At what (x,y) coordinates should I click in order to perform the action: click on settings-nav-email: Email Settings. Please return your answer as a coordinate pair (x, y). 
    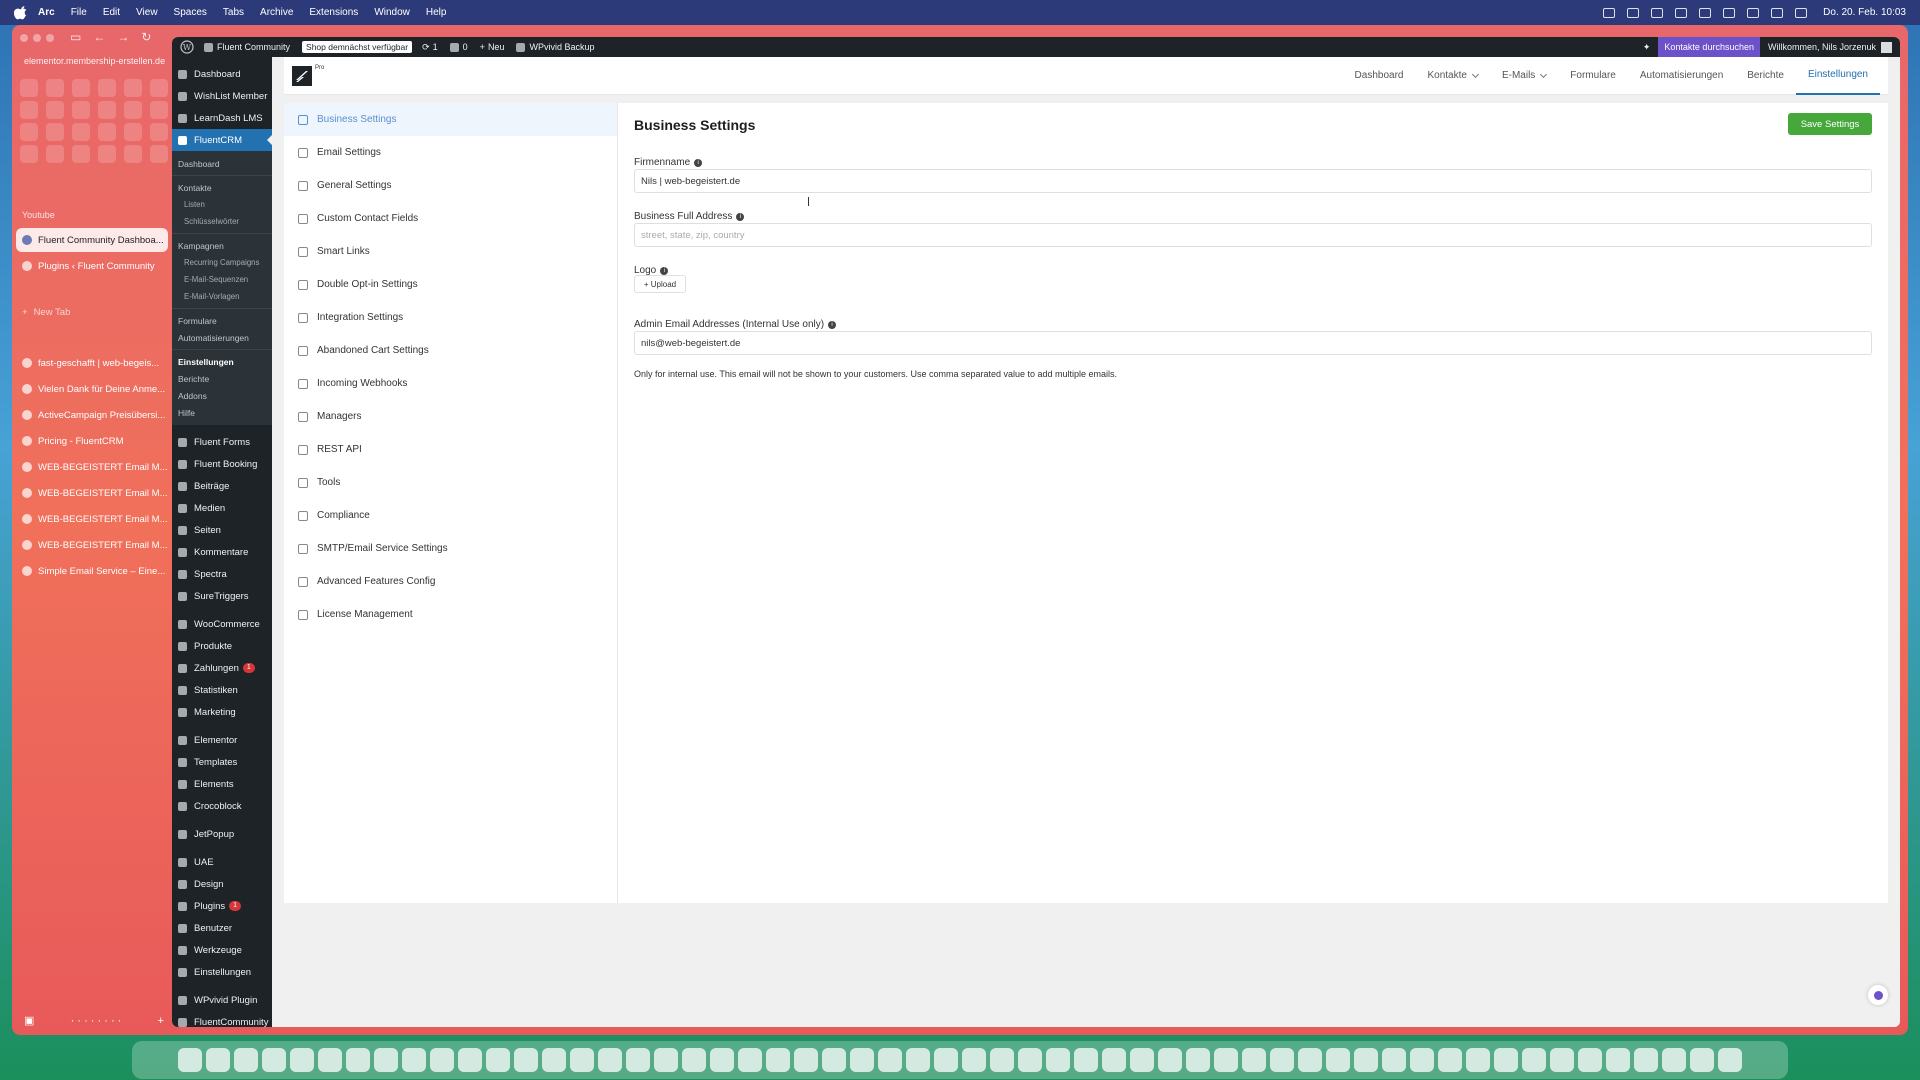
    Looking at the image, I should click on (450, 152).